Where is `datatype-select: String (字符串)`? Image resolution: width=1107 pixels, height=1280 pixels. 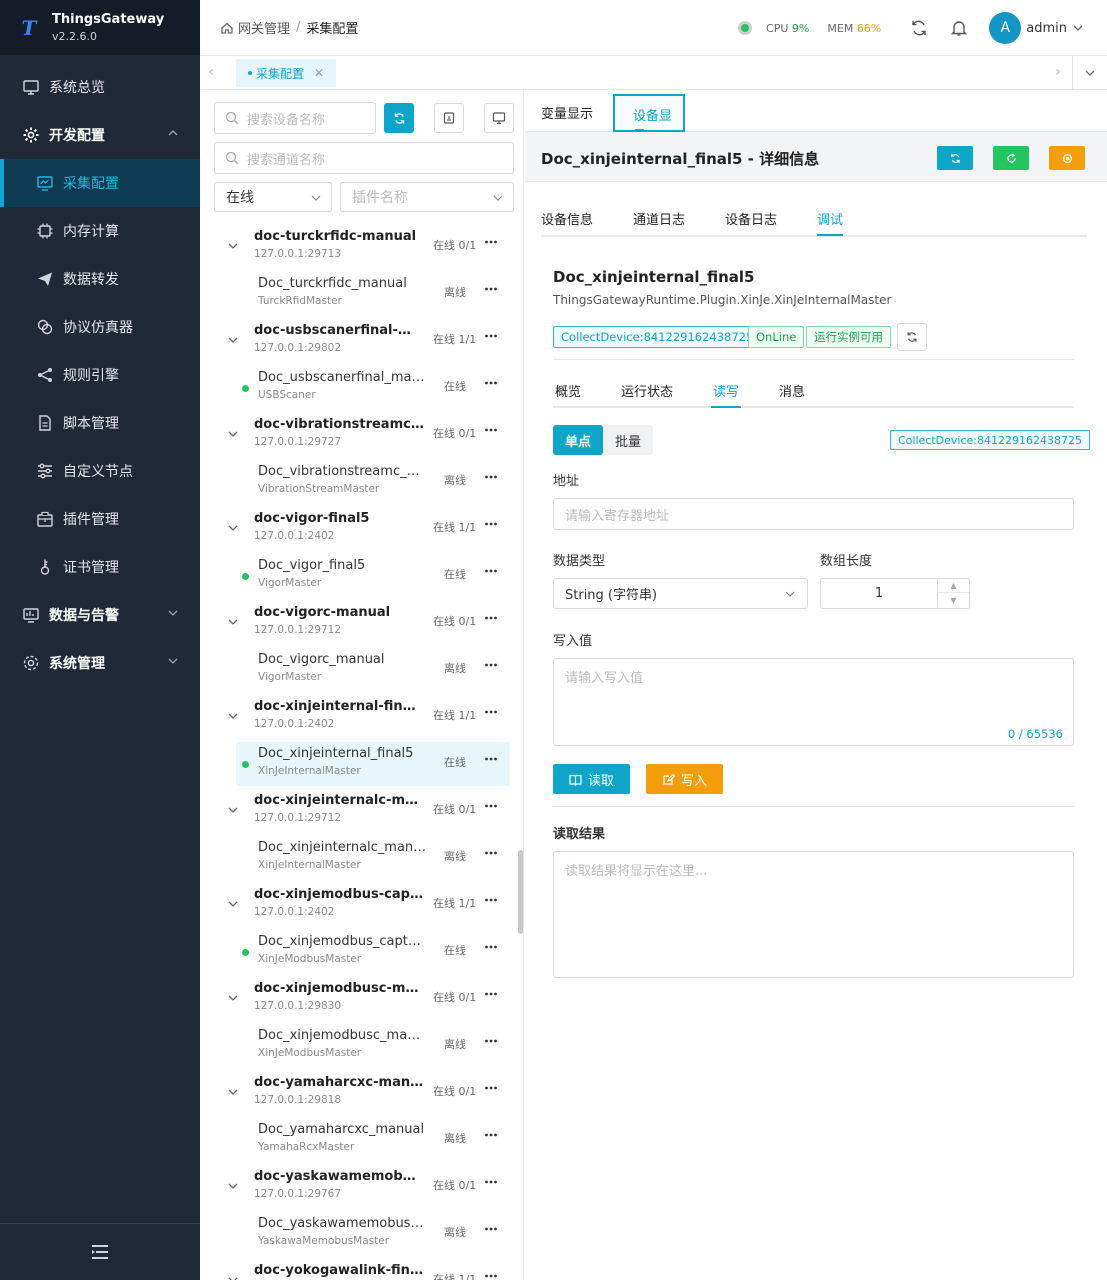
datatype-select: String (字符串) is located at coordinates (680, 593).